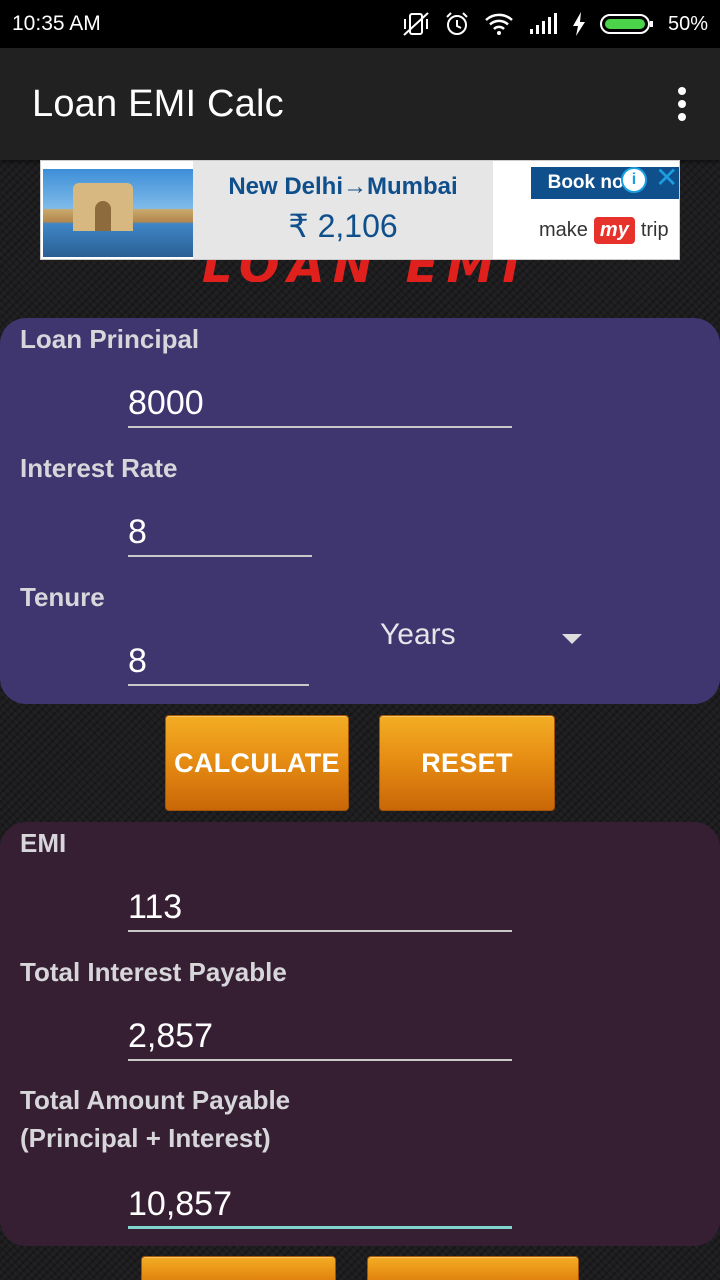  What do you see at coordinates (563, 230) in the screenshot?
I see `ad-brand-make: make` at bounding box center [563, 230].